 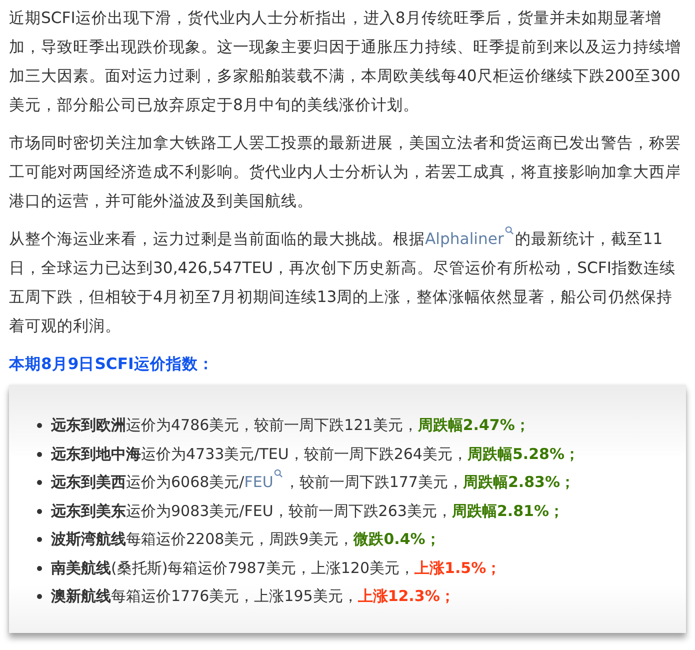 What do you see at coordinates (307, 511) in the screenshot?
I see `route-rate-text: 远东到美东运价为9083美元/FEU，较前一周下跌263美元，周跌幅2.81%；` at bounding box center [307, 511].